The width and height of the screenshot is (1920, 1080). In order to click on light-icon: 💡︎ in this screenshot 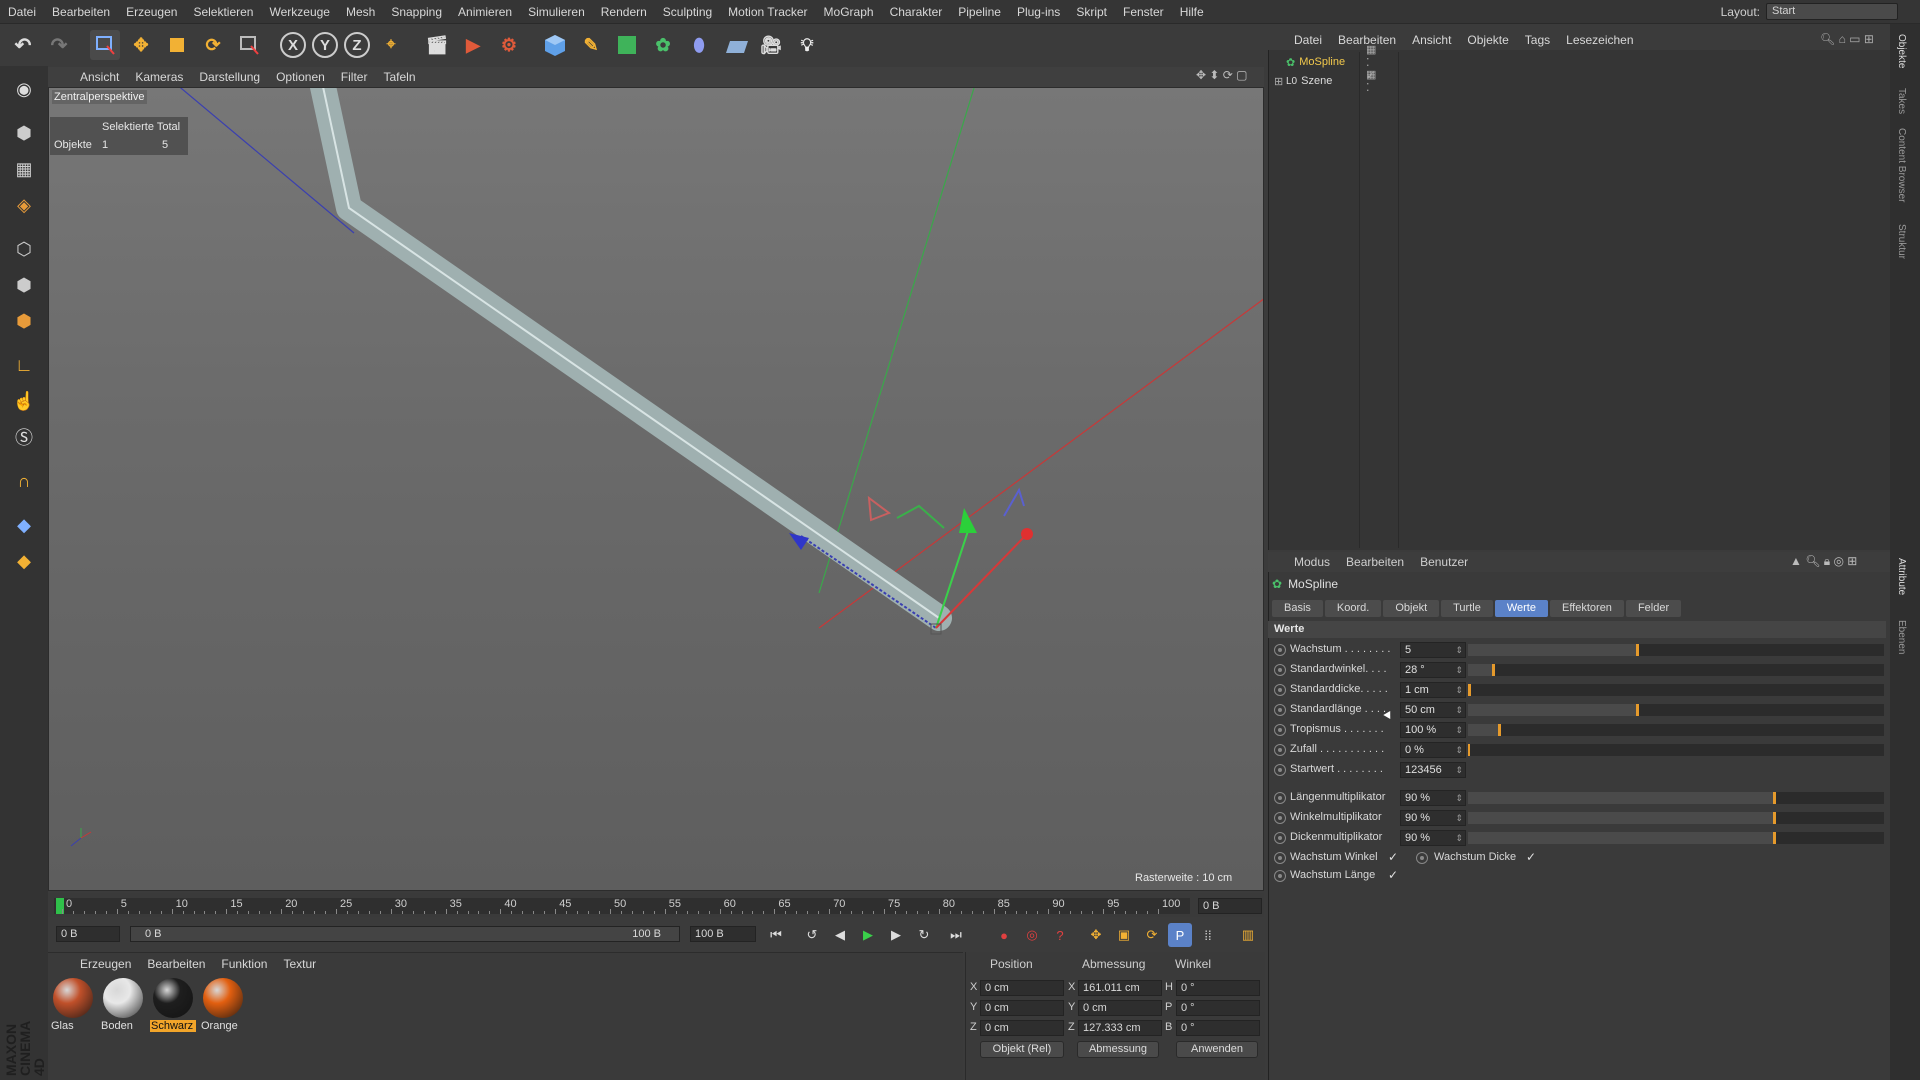, I will do `click(807, 45)`.